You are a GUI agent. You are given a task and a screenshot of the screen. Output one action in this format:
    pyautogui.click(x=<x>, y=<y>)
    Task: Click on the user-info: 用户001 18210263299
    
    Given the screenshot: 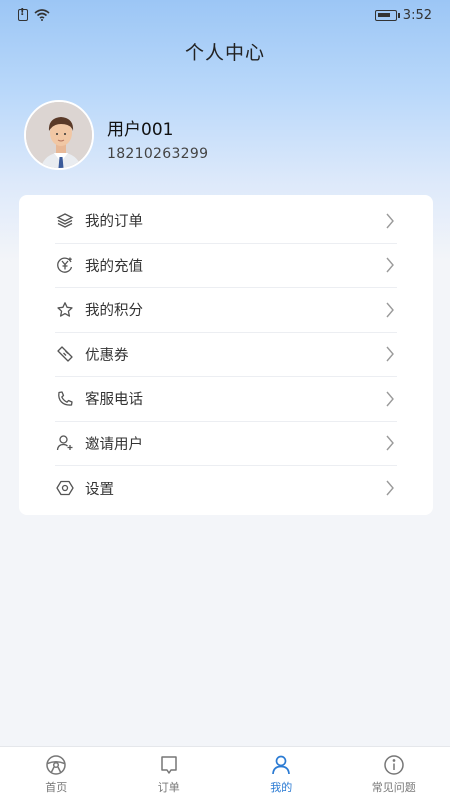 What is the action you would take?
    pyautogui.click(x=157, y=138)
    